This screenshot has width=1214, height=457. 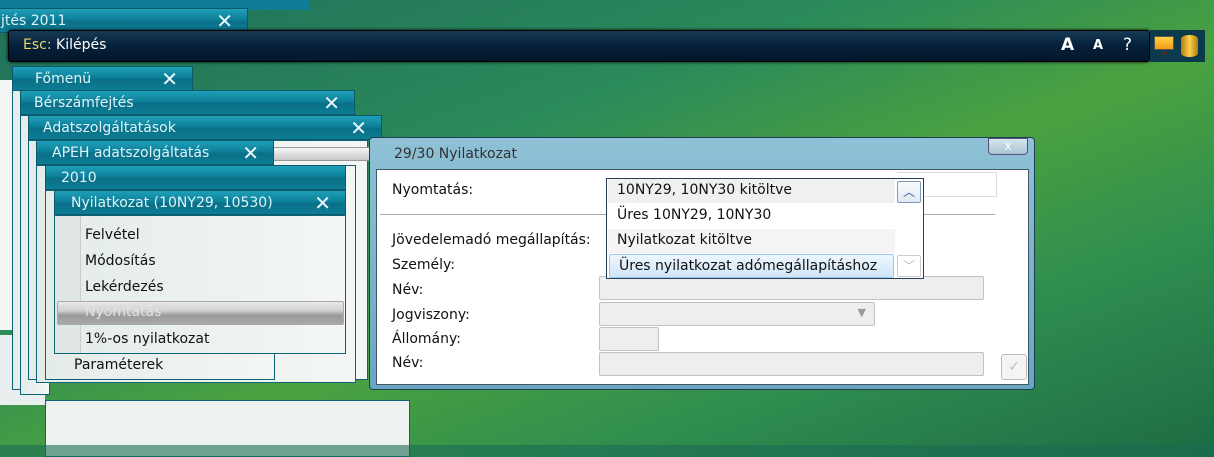 What do you see at coordinates (751, 241) in the screenshot?
I see `dropdown-option: Nyilatkozat kitöltve` at bounding box center [751, 241].